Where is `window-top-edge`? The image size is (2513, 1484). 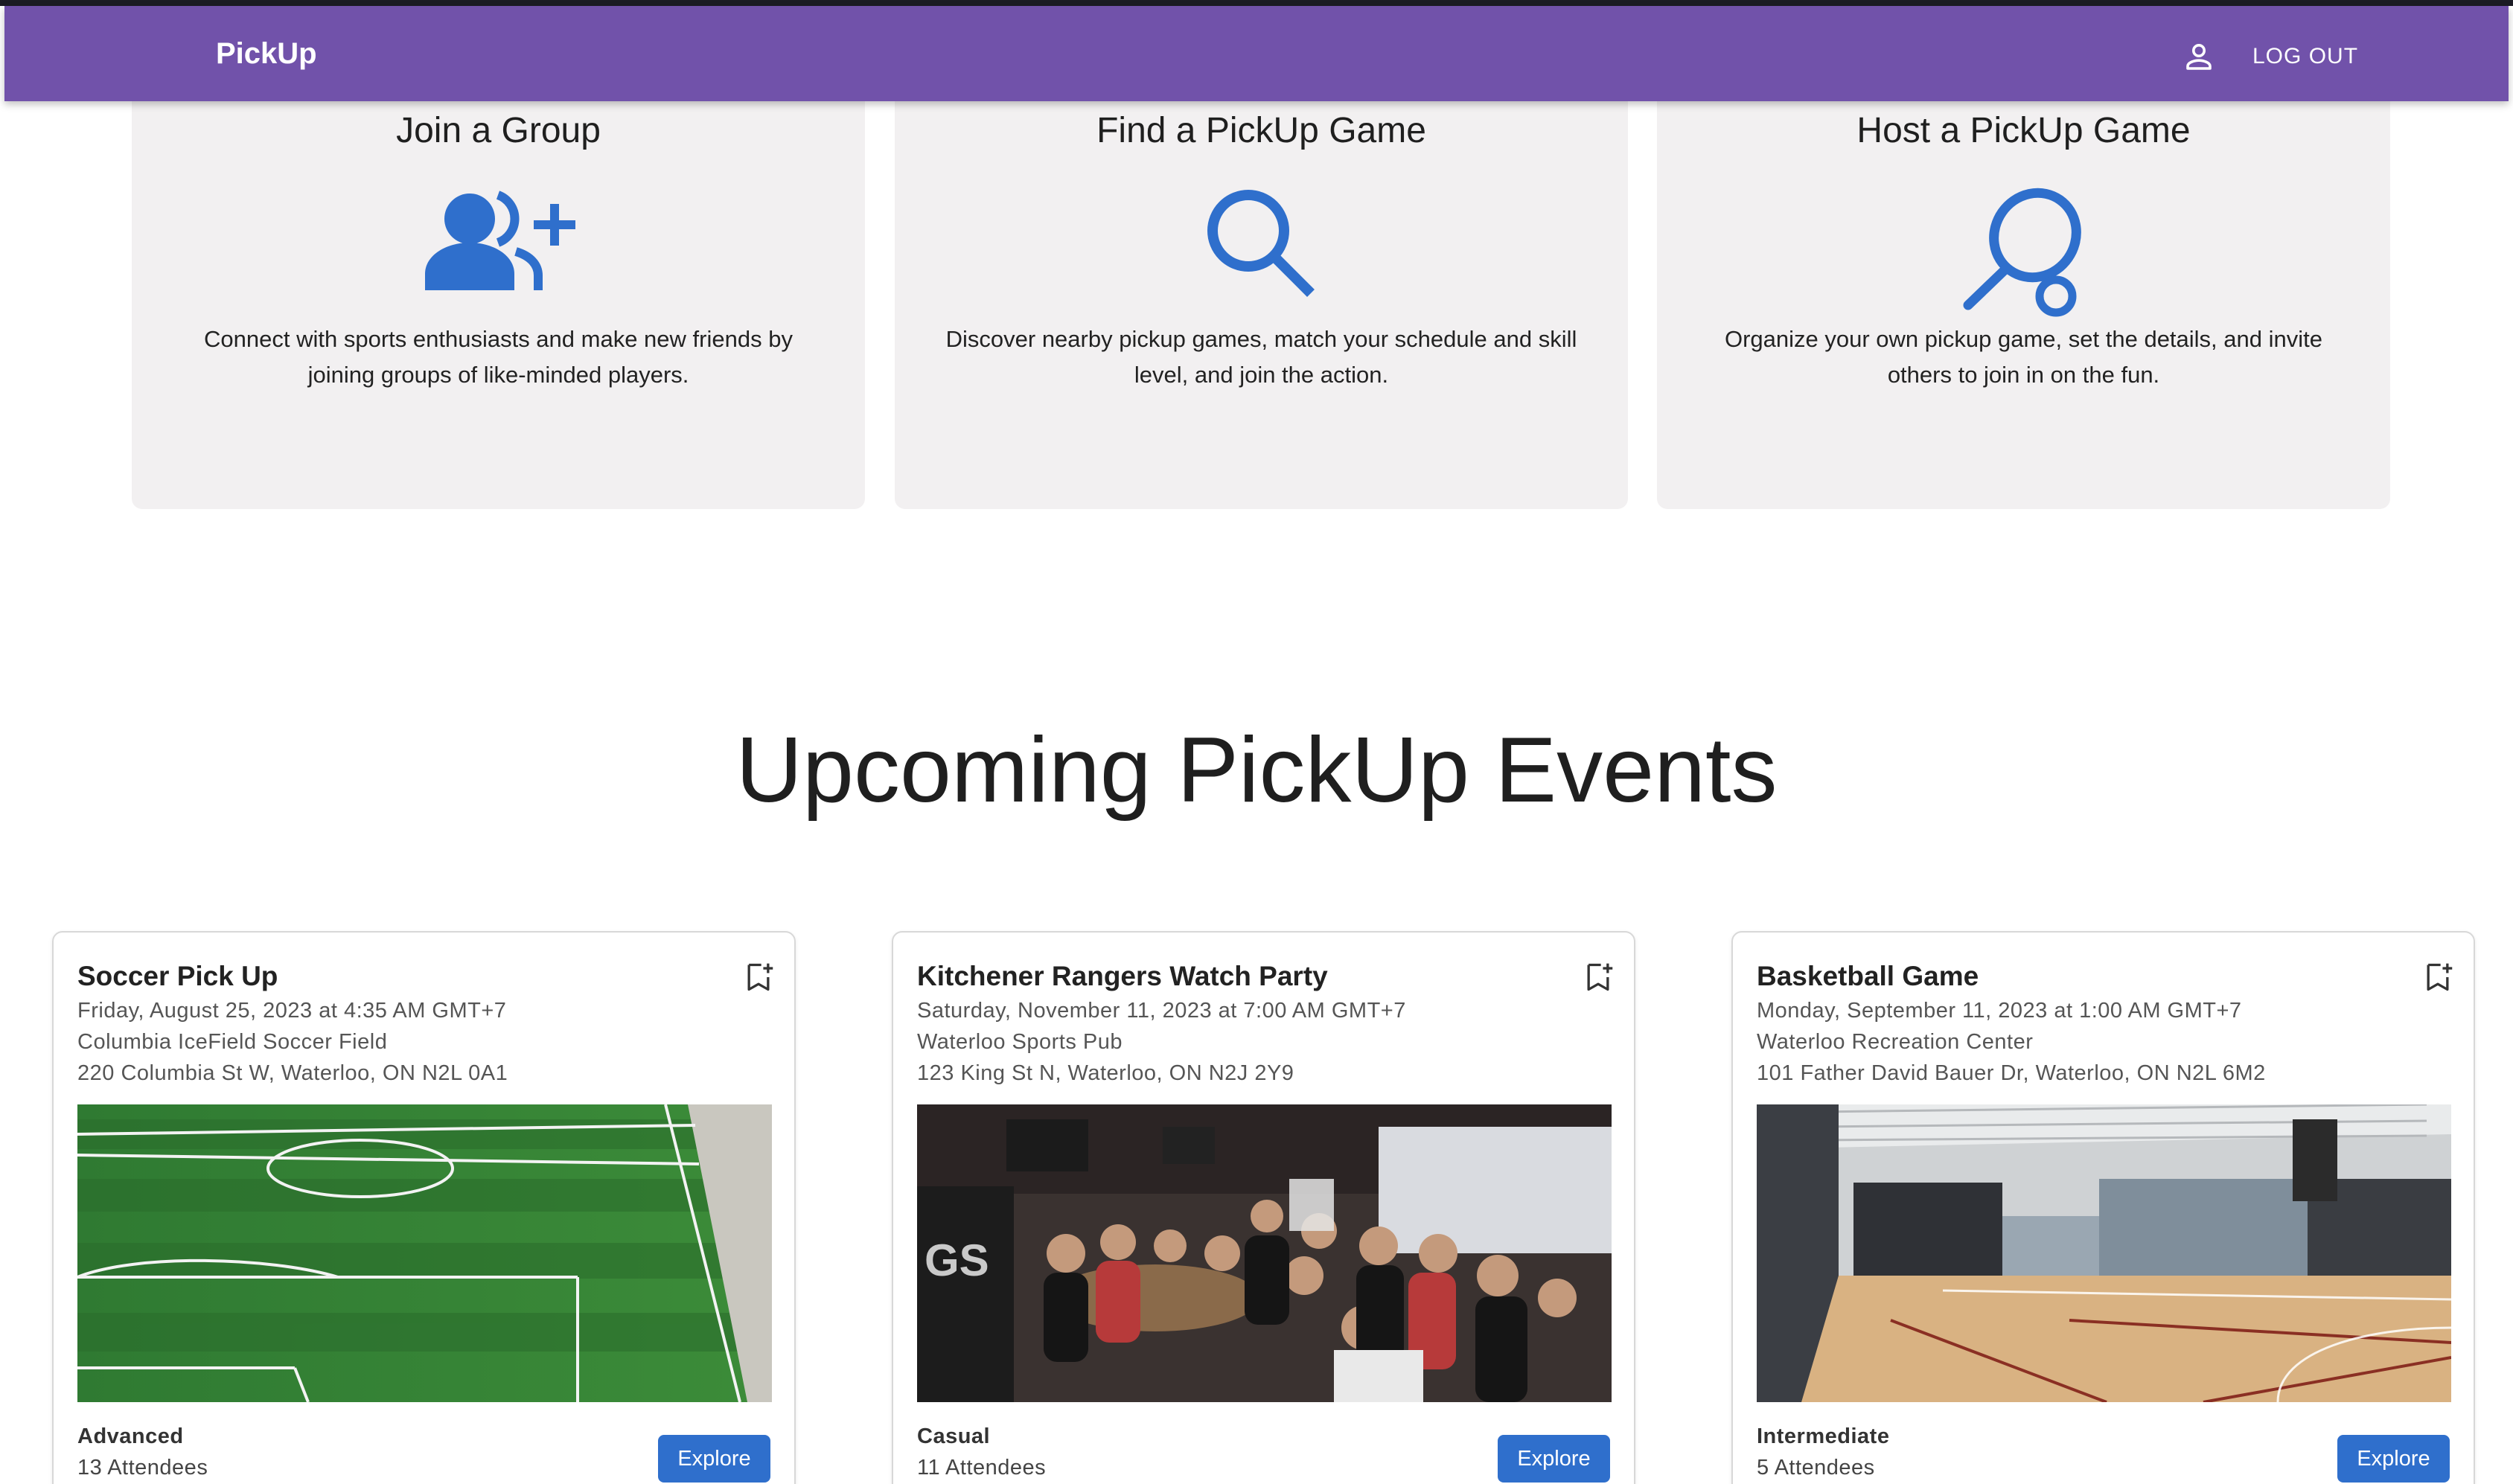
window-top-edge is located at coordinates (1256, 3).